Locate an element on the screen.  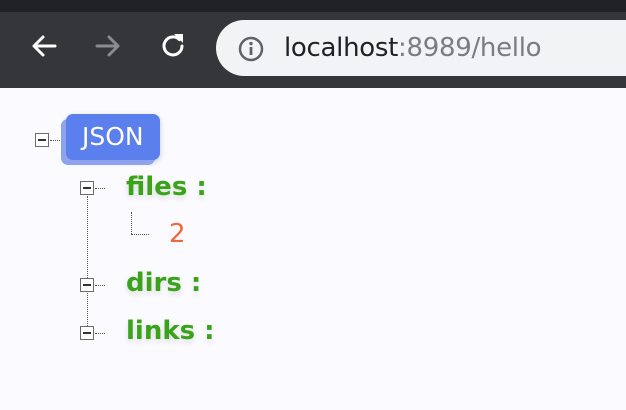
url-text: localhost:8989/hello is located at coordinates (413, 48).